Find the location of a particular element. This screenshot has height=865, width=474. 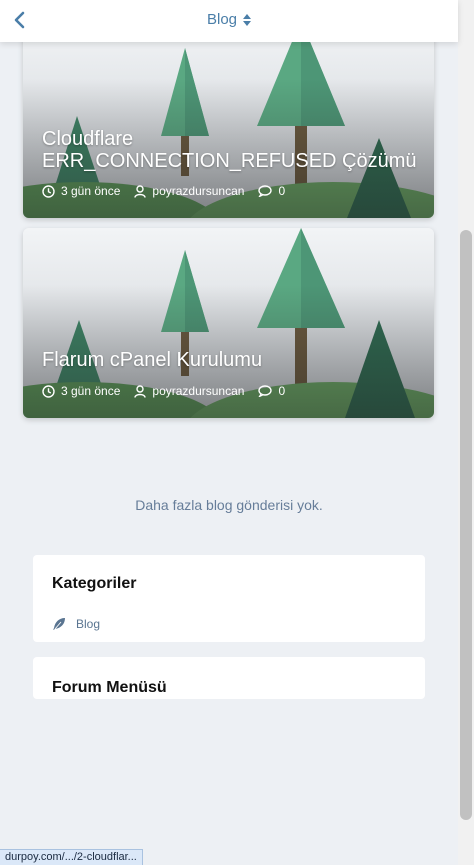

page-title-dropdown: Blog is located at coordinates (229, 19).